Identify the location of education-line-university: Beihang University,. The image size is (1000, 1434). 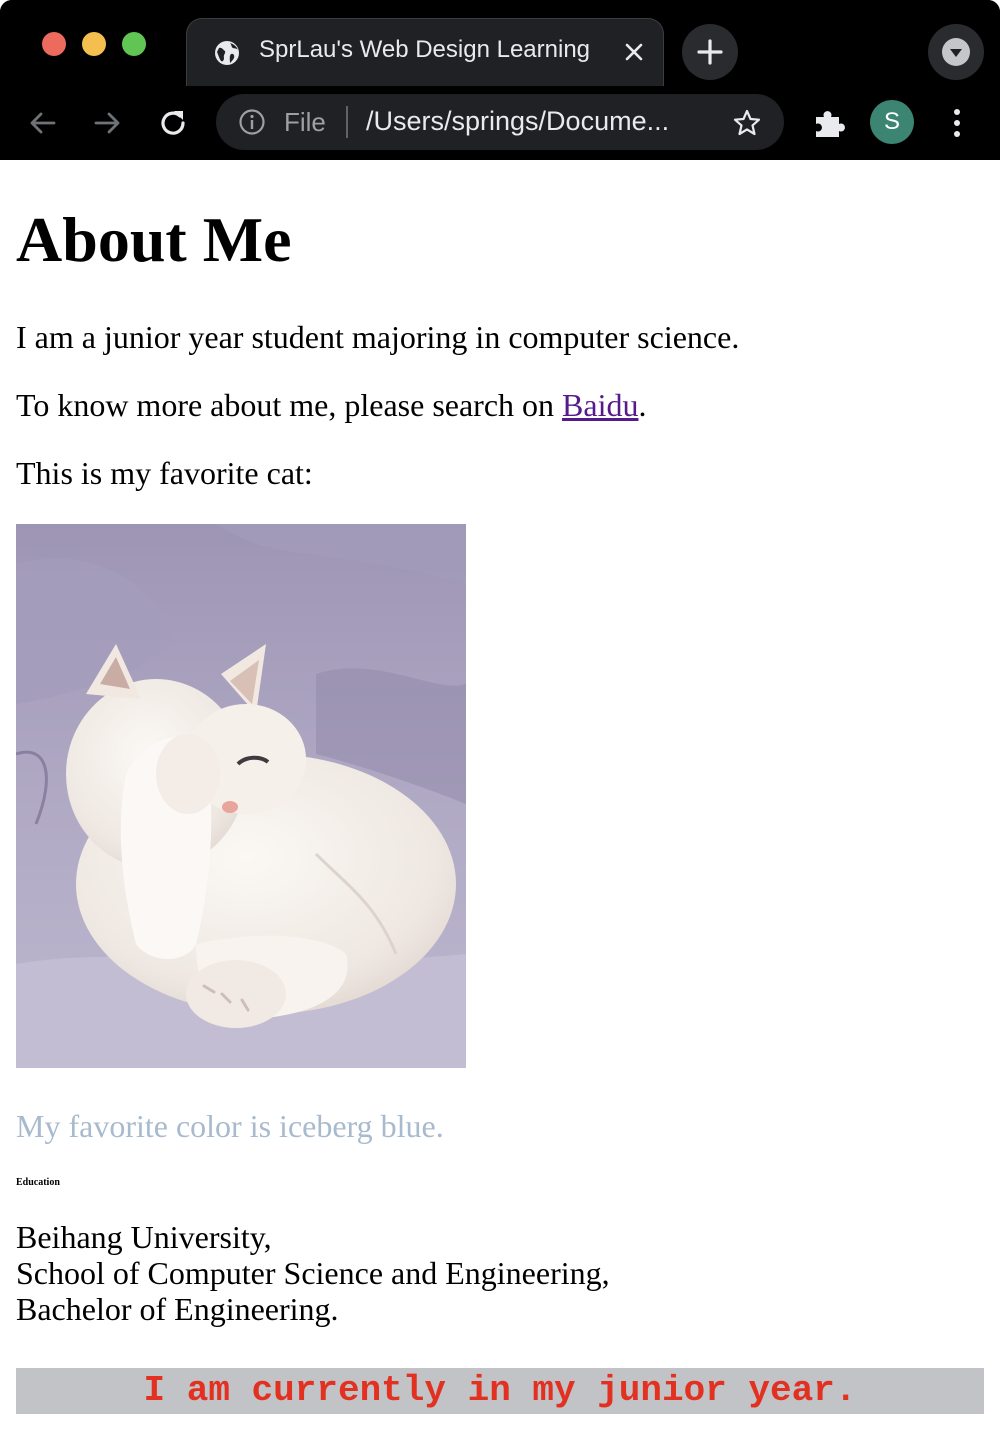
(144, 1237).